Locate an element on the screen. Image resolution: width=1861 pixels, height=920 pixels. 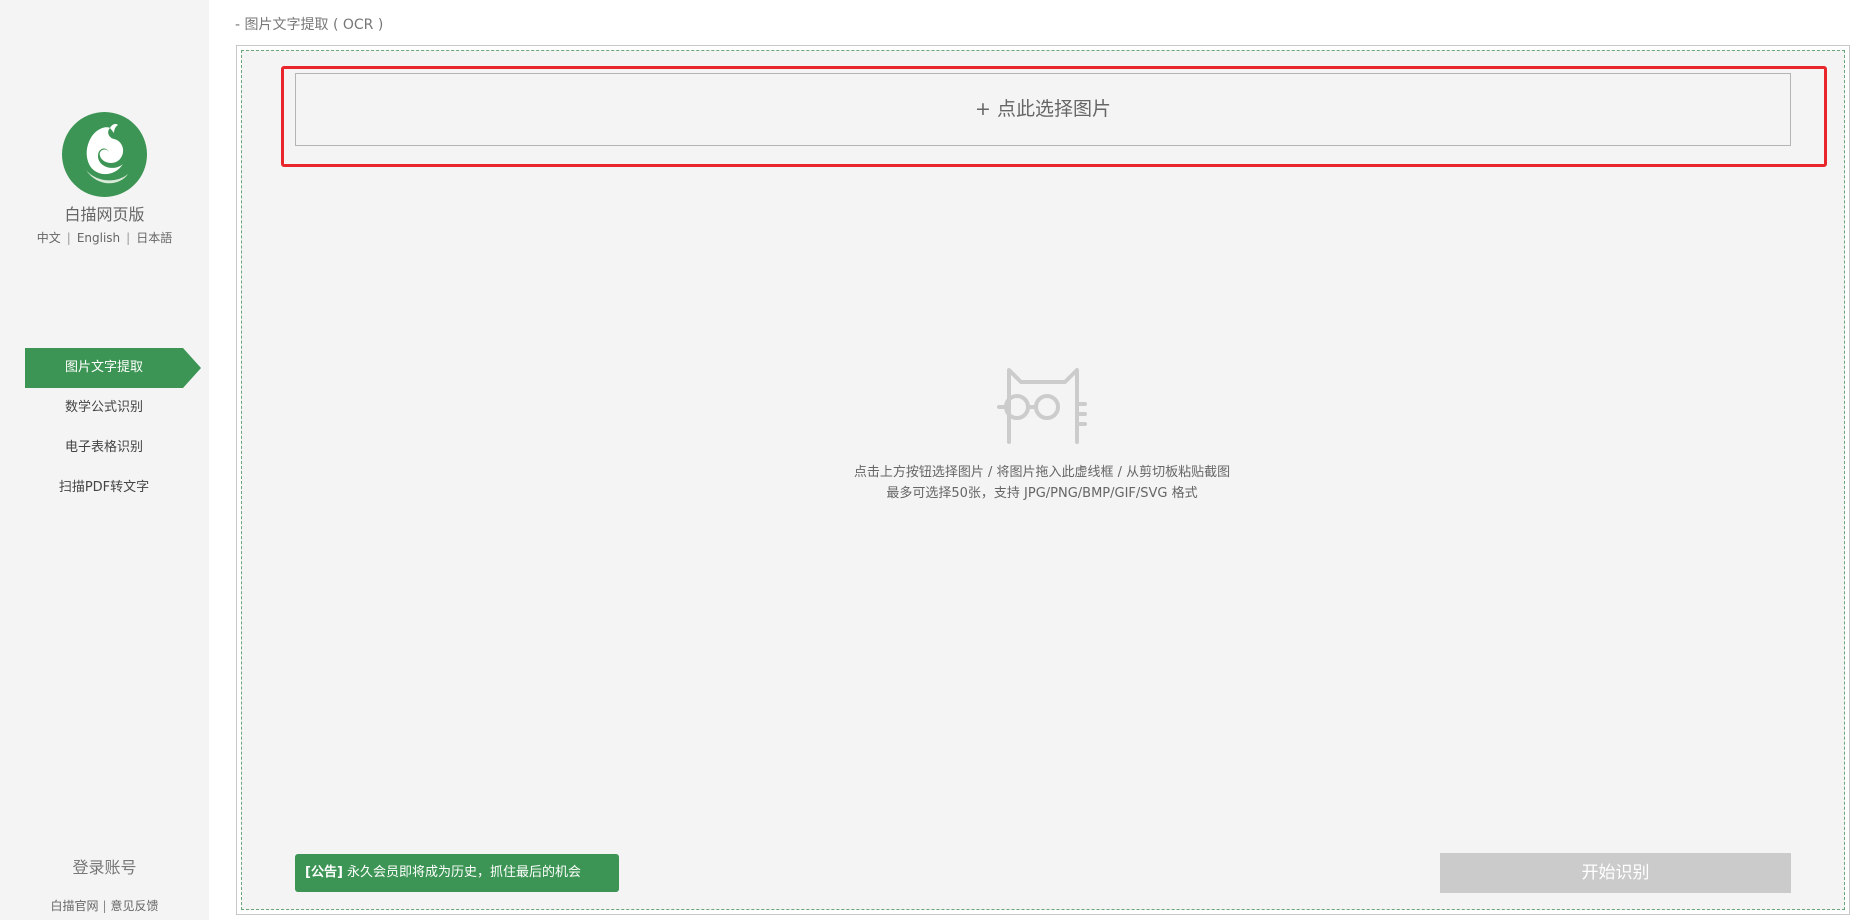
lang-chinese-link: 中文 is located at coordinates (49, 238).